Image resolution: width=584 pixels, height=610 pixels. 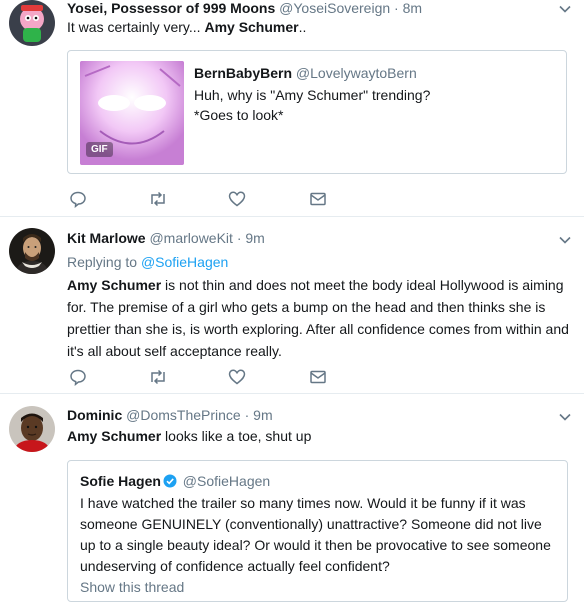 I want to click on quote-display-name: Sofie Hagen, so click(x=120, y=481).